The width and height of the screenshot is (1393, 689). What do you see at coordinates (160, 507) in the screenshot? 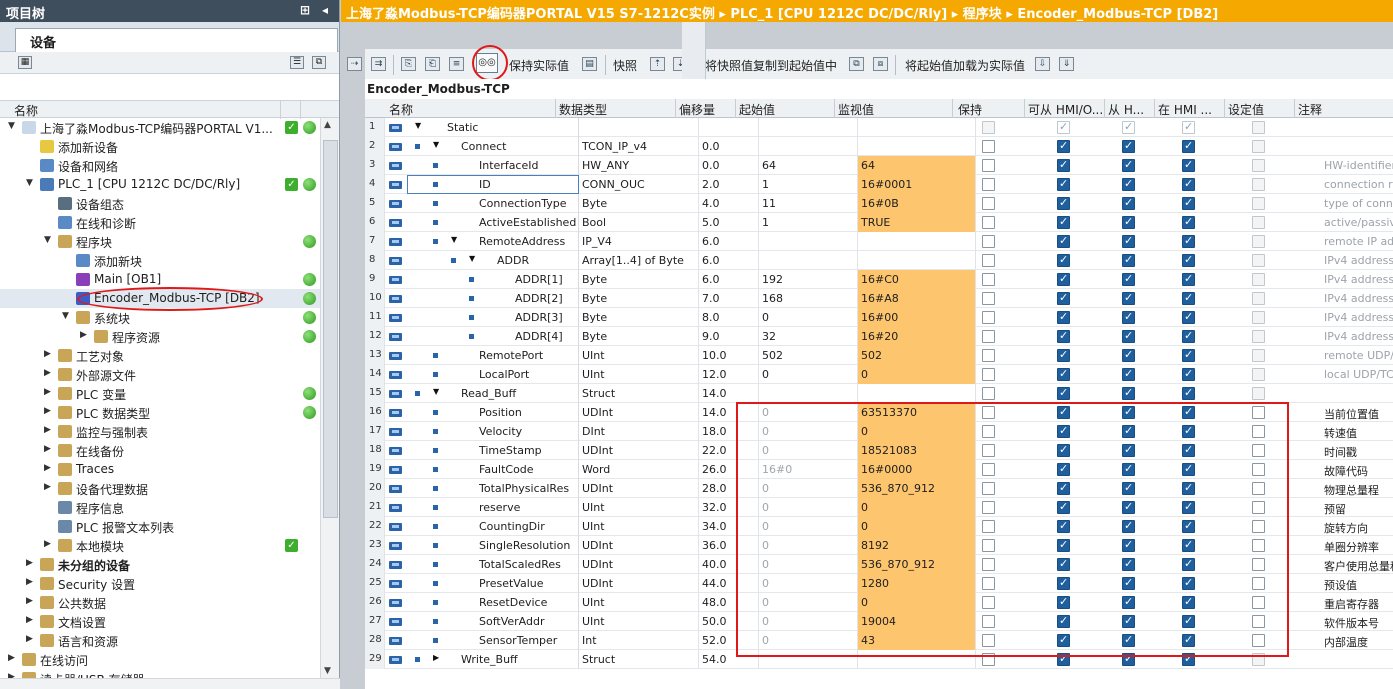
I see `tree-item: 程序信息` at bounding box center [160, 507].